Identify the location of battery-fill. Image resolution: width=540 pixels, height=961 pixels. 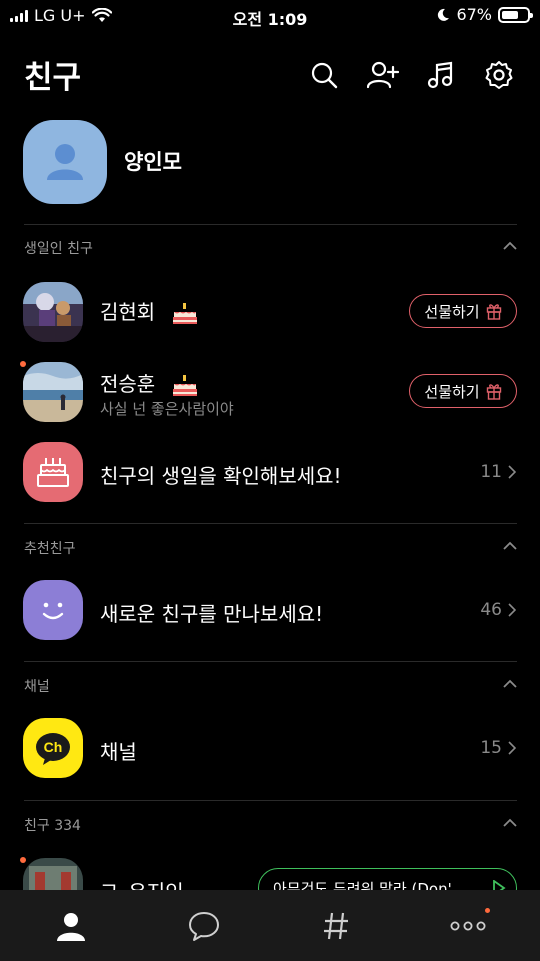
(510, 14).